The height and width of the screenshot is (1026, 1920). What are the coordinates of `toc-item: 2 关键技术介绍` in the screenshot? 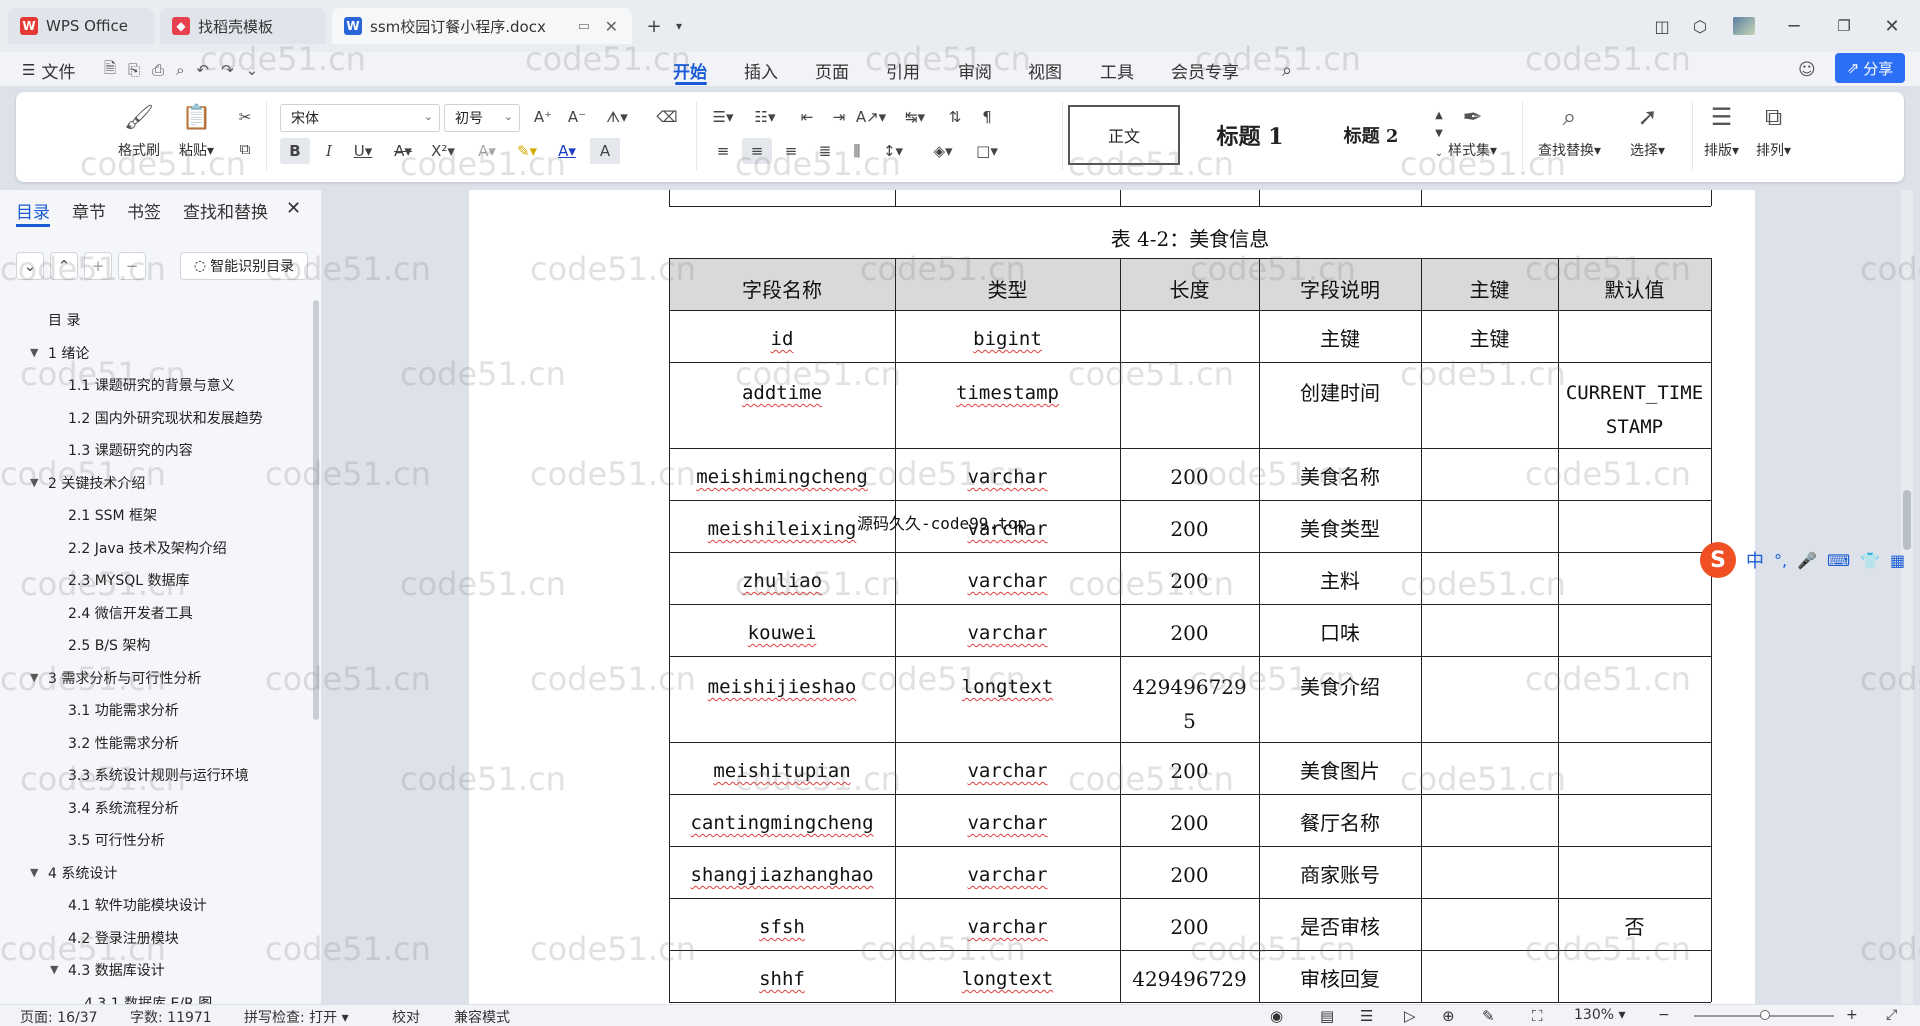 It's located at (96, 483).